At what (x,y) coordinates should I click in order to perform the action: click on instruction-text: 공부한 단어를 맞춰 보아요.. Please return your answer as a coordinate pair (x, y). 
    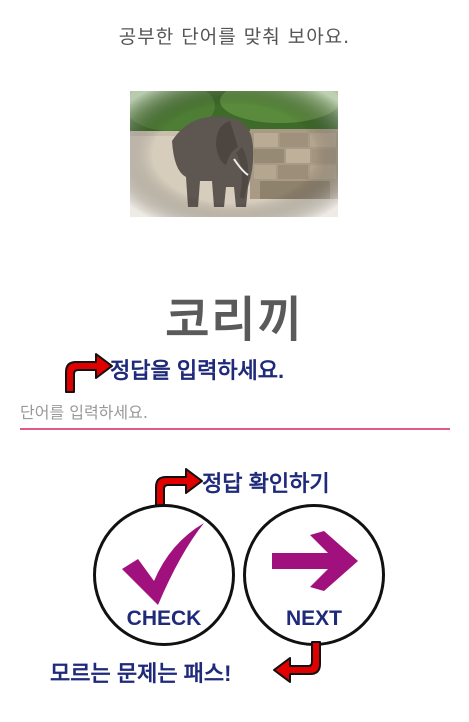
    Looking at the image, I should click on (234, 37).